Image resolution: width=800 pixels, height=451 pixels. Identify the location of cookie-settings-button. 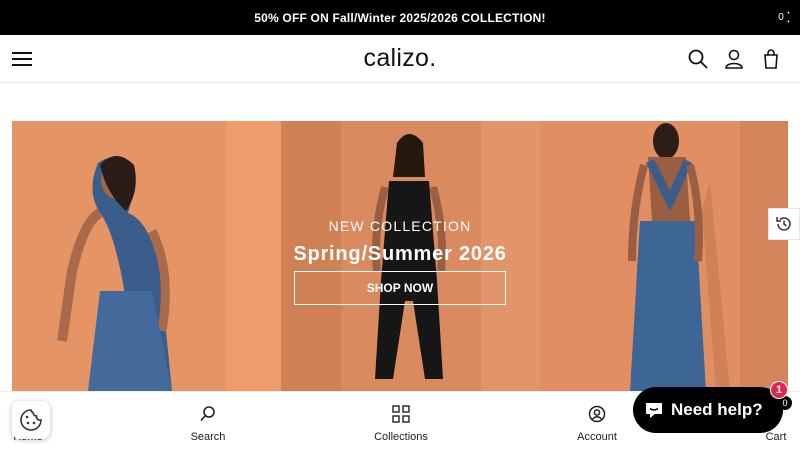
(31, 420).